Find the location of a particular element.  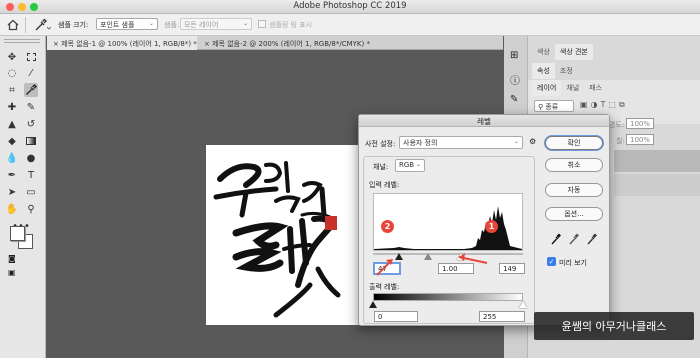

sample-size-value: 포인트 샘플 is located at coordinates (117, 25).